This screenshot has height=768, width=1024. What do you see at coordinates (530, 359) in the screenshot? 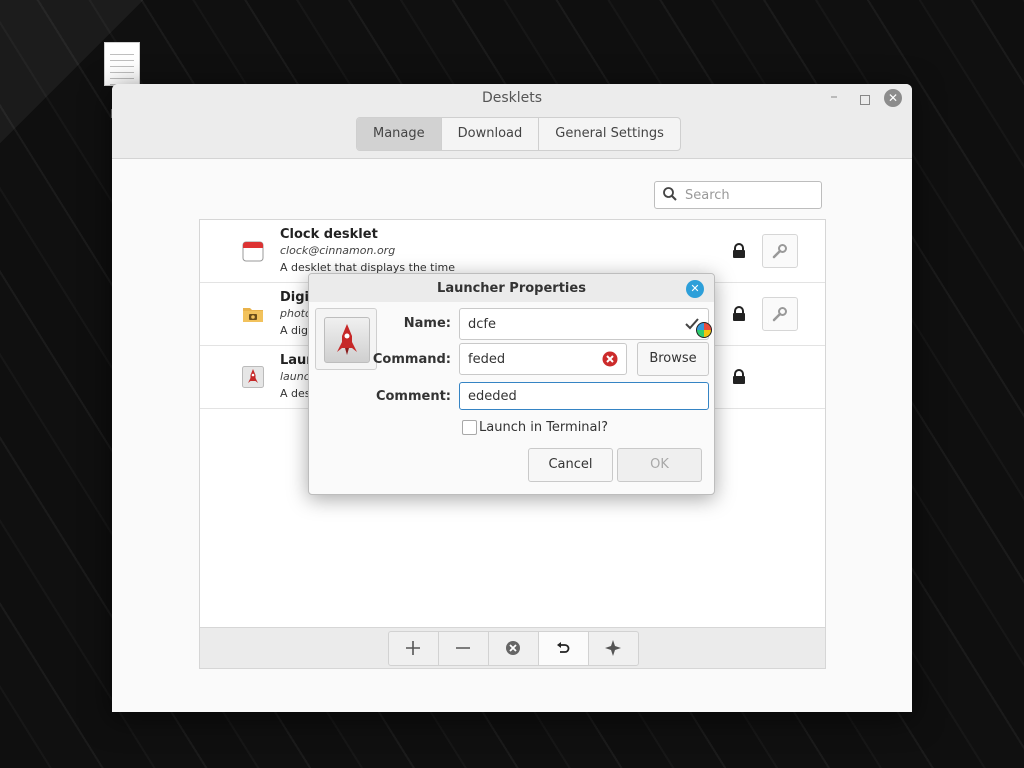
I see `command-input` at bounding box center [530, 359].